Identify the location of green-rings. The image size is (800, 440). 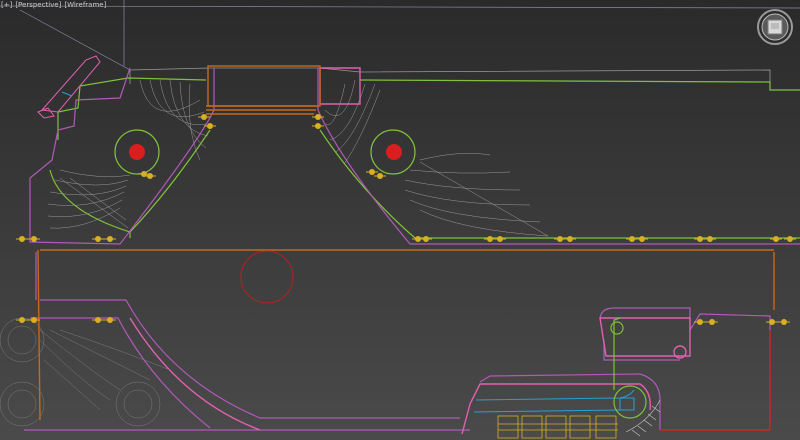
(628, 368).